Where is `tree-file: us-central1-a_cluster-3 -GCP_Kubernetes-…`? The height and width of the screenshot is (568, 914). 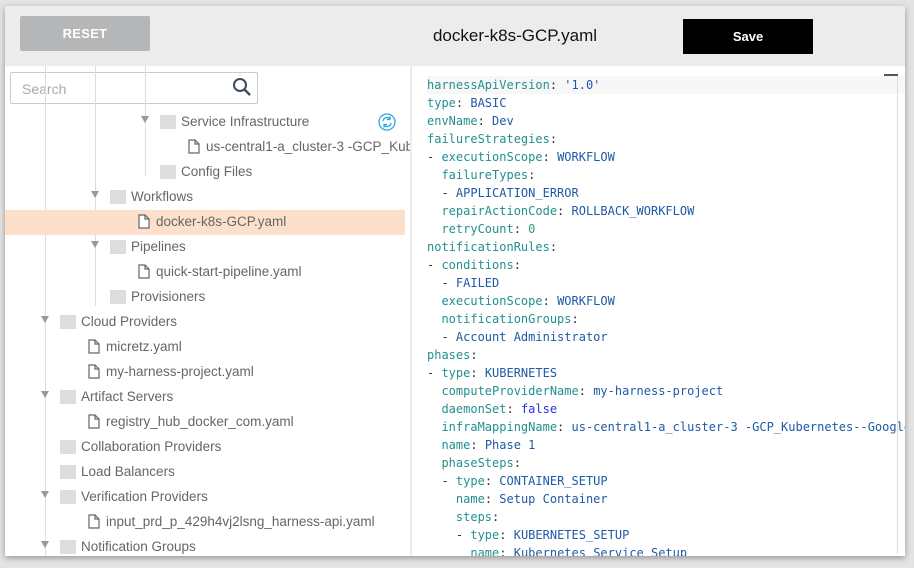
tree-file: us-central1-a_cluster-3 -GCP_Kubernetes-… is located at coordinates (207, 147).